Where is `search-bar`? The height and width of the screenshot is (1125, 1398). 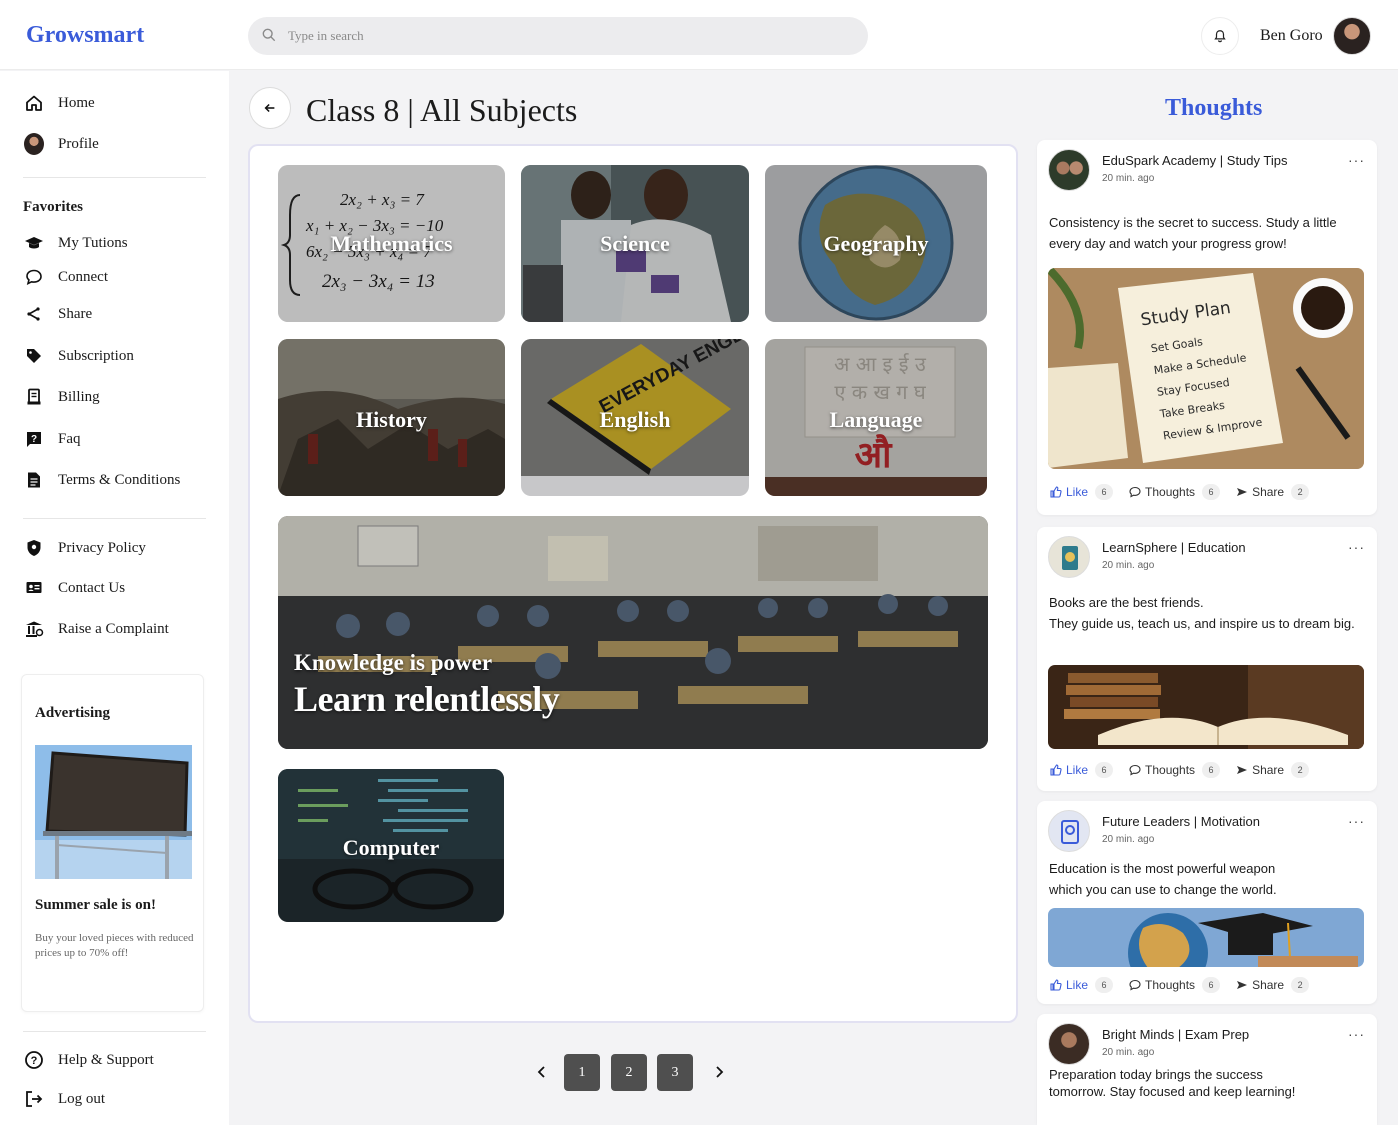 search-bar is located at coordinates (558, 36).